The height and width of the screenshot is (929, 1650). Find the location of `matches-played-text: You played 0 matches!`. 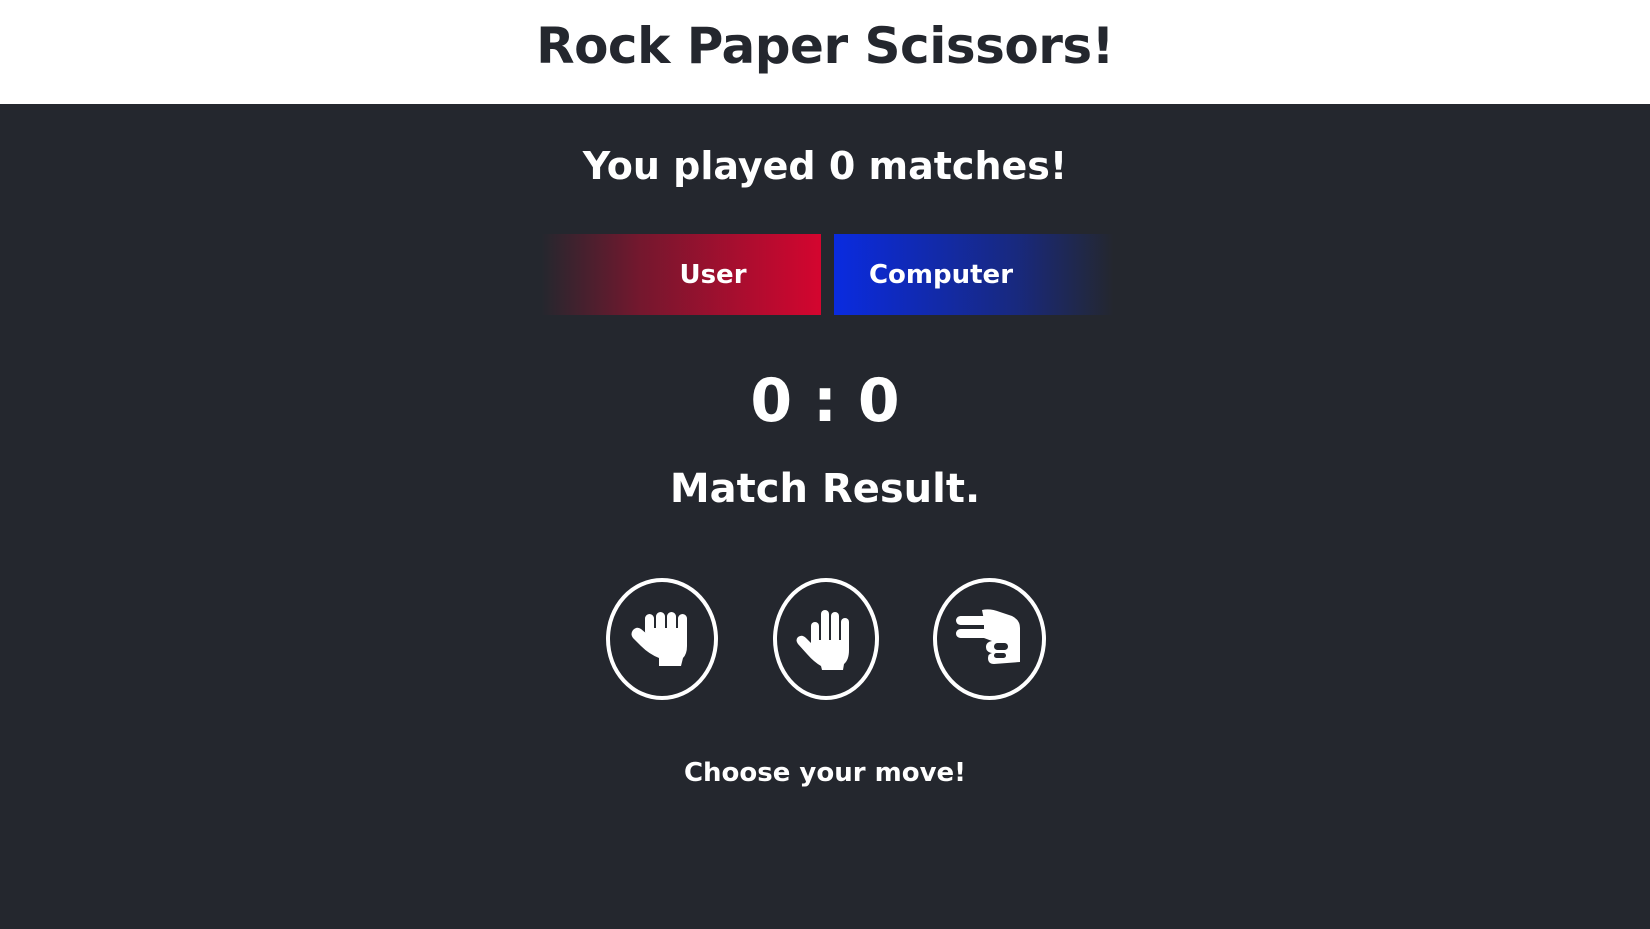

matches-played-text: You played 0 matches! is located at coordinates (825, 166).